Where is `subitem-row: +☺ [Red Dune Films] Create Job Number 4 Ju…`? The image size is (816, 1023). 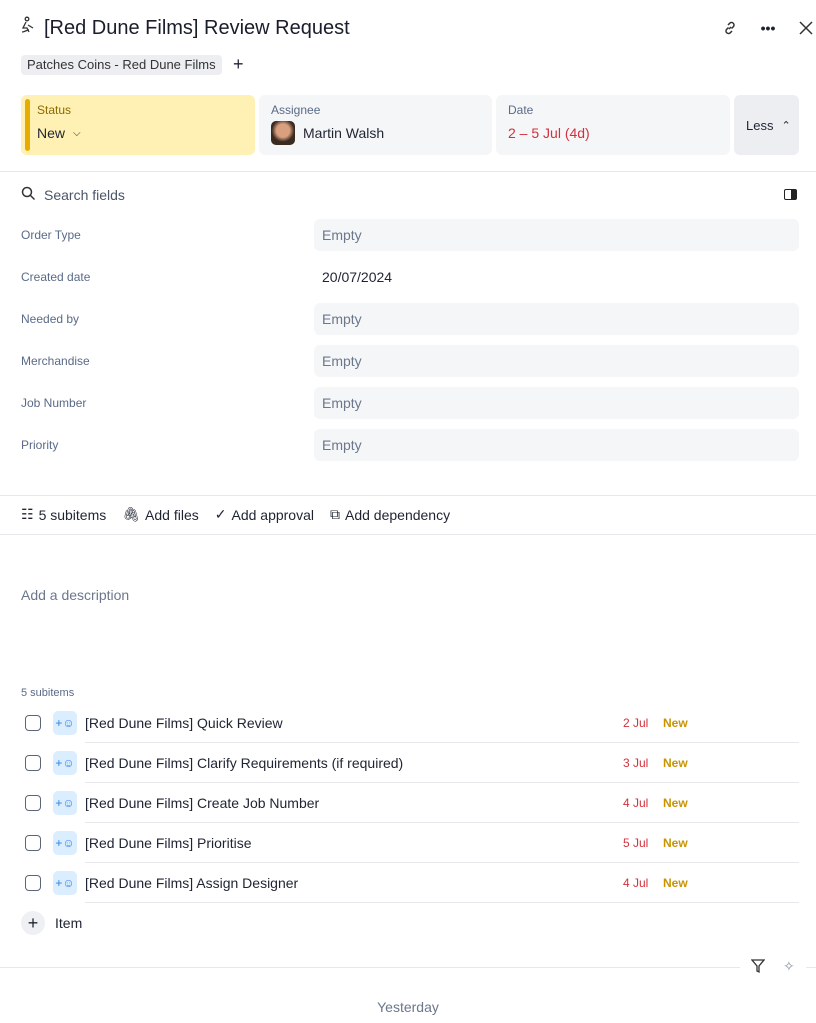 subitem-row: +☺ [Red Dune Films] Create Job Number 4 Ju… is located at coordinates (410, 803).